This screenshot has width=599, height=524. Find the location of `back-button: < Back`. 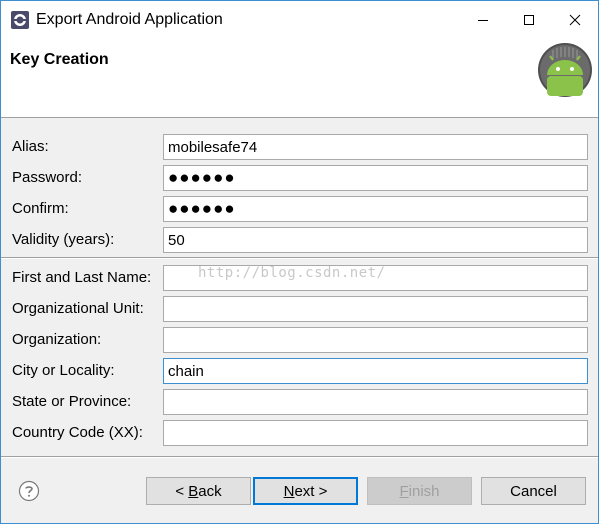

back-button: < Back is located at coordinates (198, 491).